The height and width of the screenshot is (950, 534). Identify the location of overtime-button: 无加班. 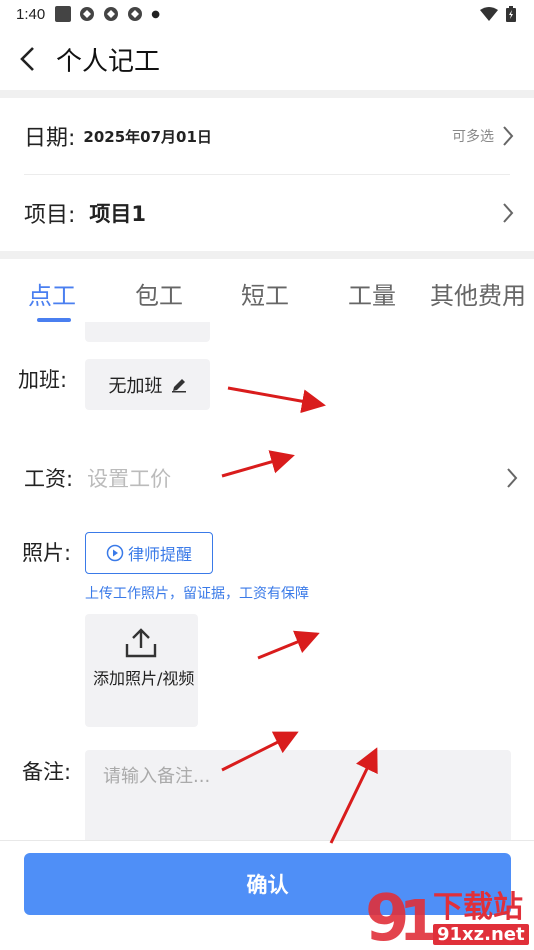
(147, 384).